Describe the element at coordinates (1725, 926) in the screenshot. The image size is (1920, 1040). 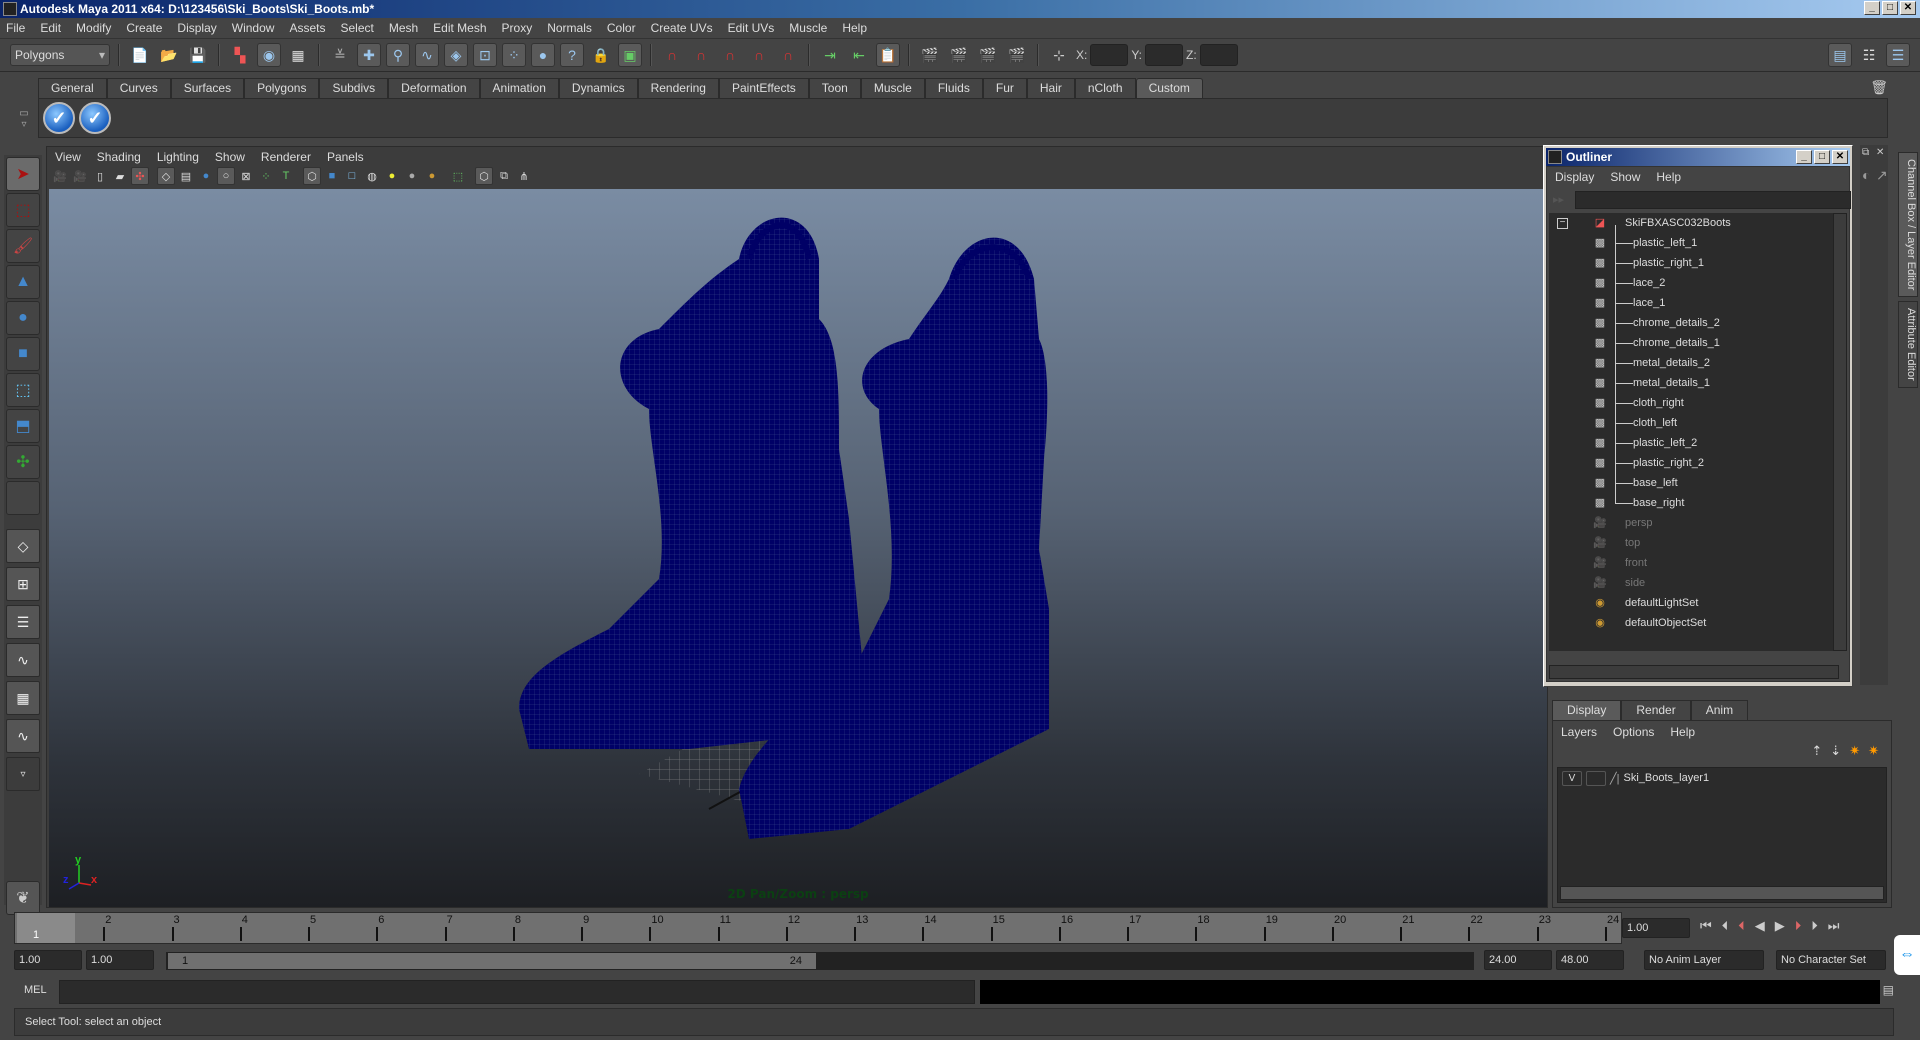
I see `step-back-frame-icon: ⏴` at that location.